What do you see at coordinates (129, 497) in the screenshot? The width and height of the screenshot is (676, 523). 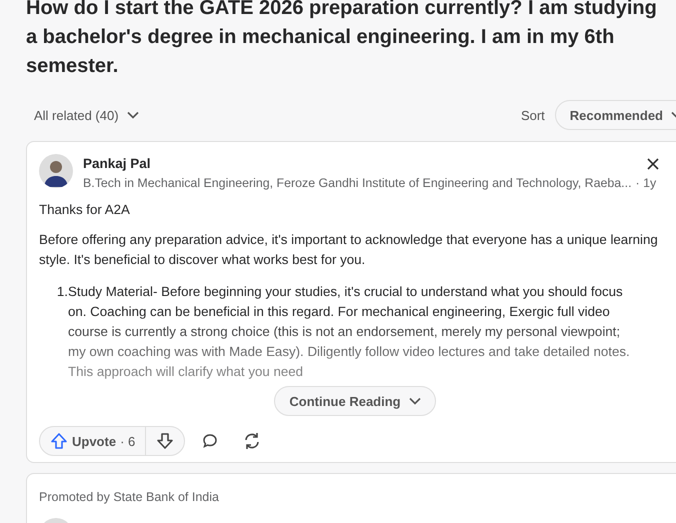 I see `promoted-label: Promoted by State Bank of India` at bounding box center [129, 497].